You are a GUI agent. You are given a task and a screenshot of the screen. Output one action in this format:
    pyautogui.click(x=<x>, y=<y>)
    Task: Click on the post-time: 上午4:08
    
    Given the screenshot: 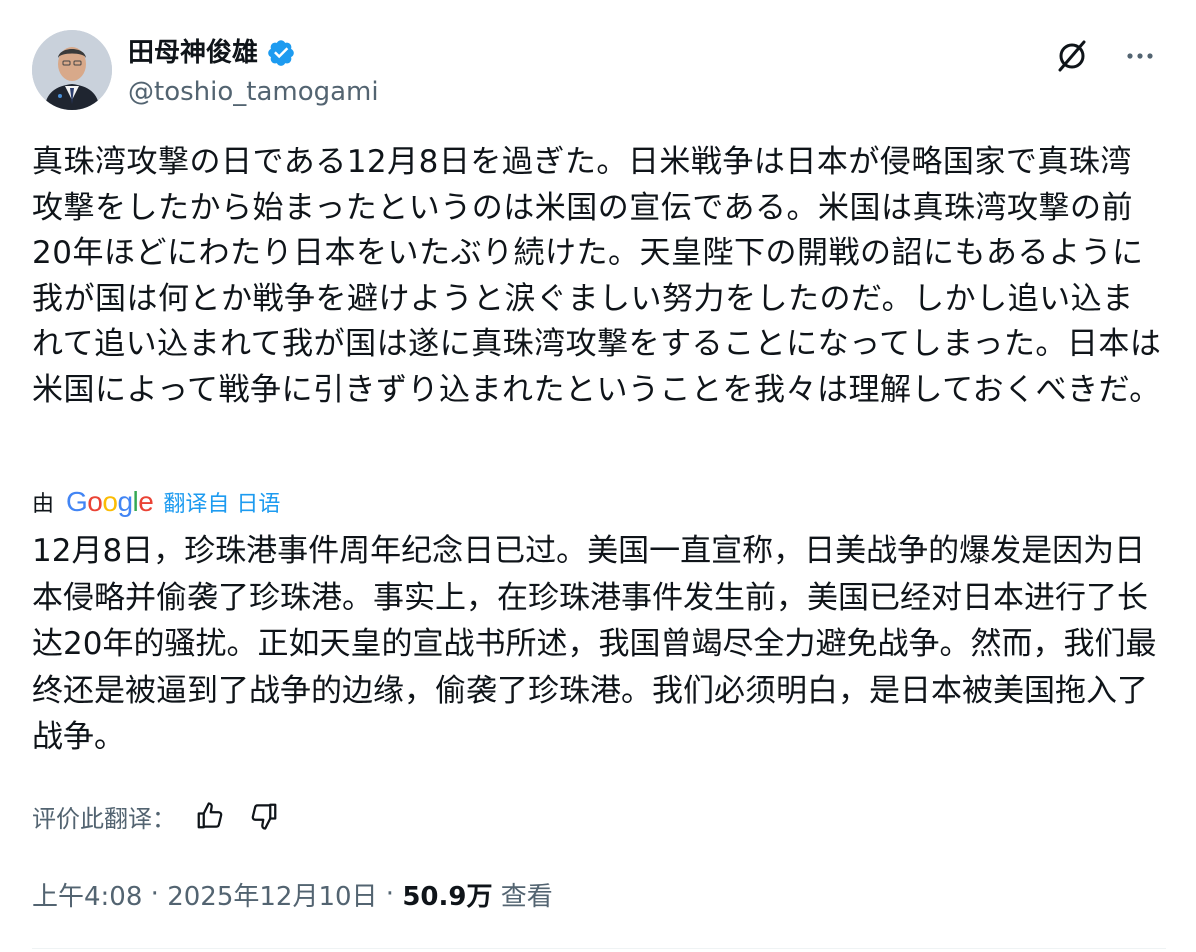 What is the action you would take?
    pyautogui.click(x=87, y=894)
    